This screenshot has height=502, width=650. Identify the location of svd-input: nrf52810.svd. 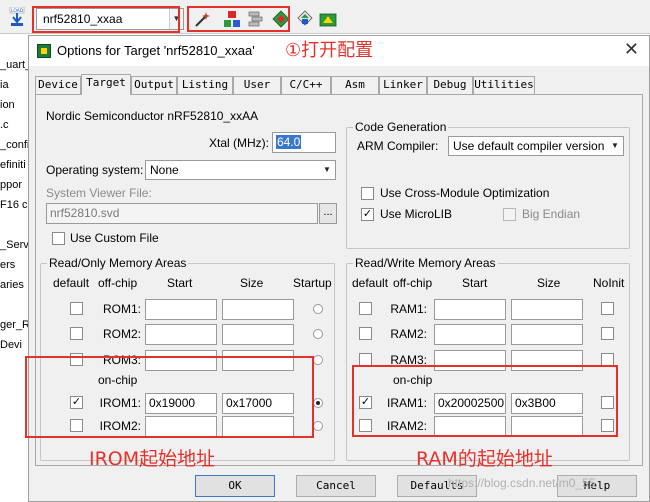
(182, 213).